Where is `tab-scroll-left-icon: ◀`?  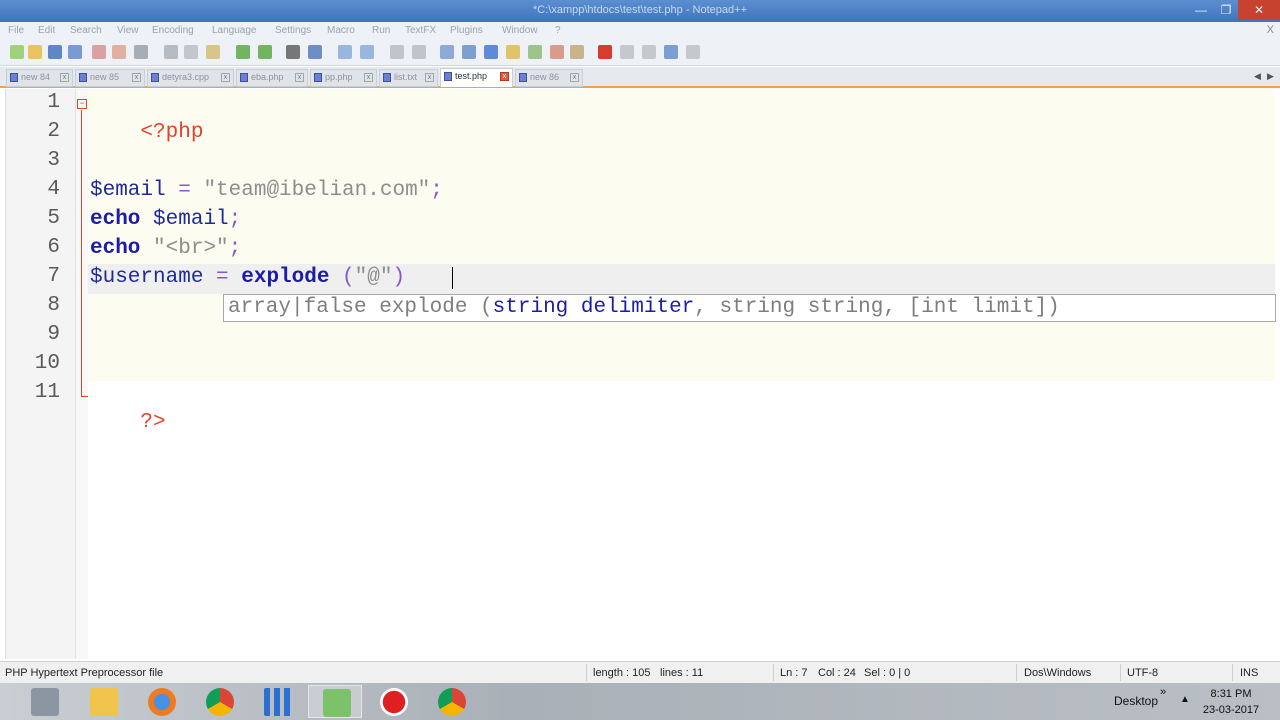
tab-scroll-left-icon: ◀ is located at coordinates (1257, 76).